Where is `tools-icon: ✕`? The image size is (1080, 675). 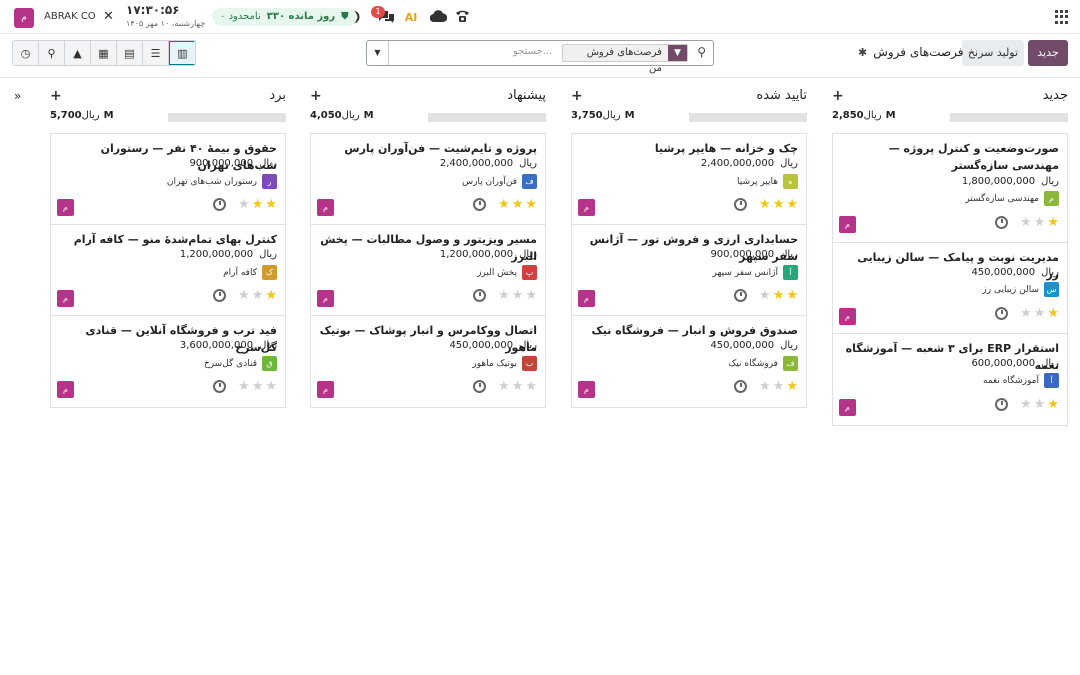 tools-icon: ✕ is located at coordinates (110, 17).